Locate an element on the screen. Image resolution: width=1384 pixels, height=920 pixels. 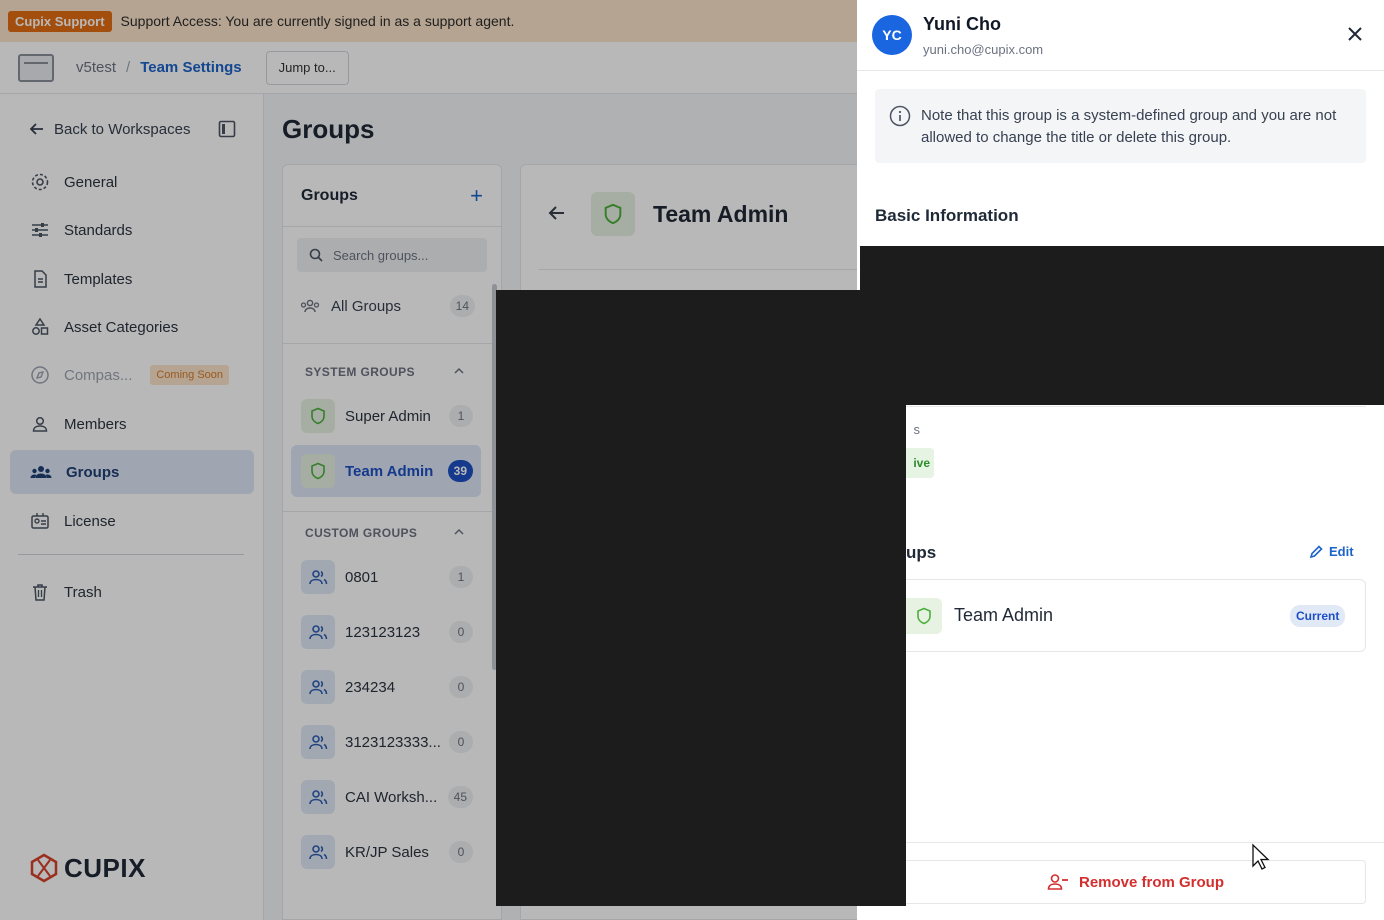
pencil-icon is located at coordinates (1316, 551).